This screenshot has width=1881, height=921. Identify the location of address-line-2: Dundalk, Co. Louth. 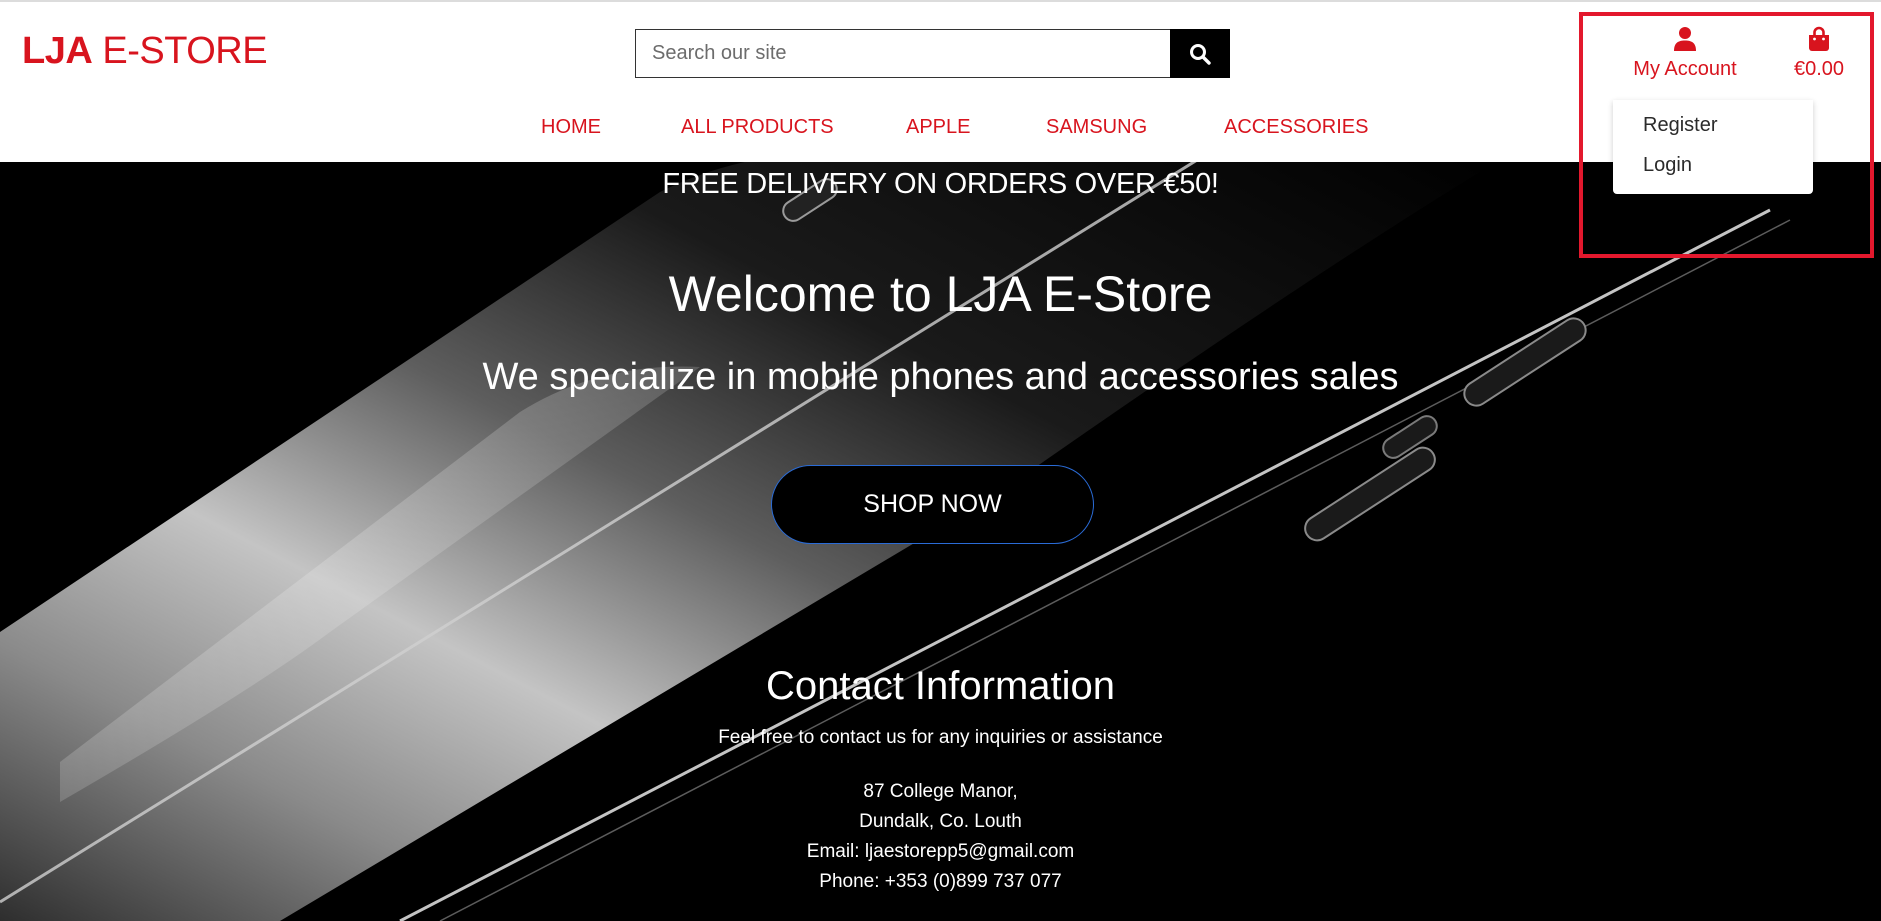
(940, 821).